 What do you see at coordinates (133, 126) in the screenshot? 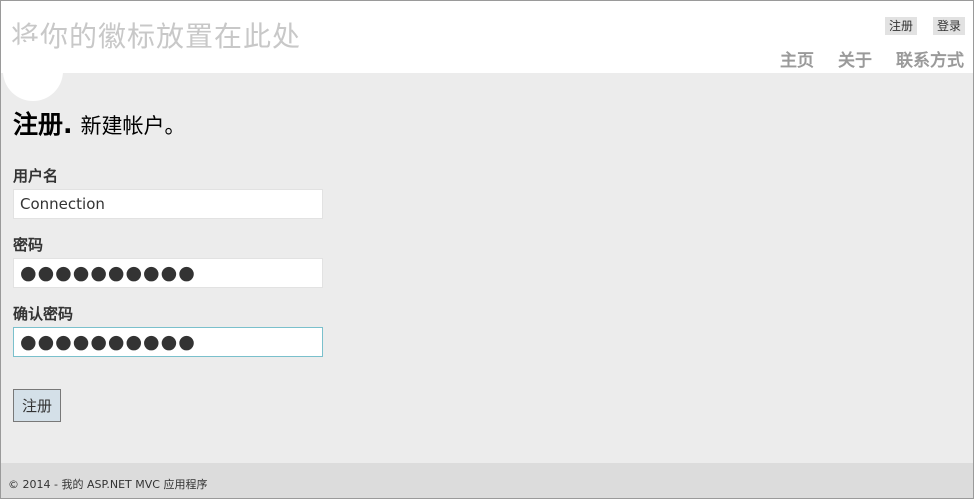
I see `page-subtitle: 新建帐户。` at bounding box center [133, 126].